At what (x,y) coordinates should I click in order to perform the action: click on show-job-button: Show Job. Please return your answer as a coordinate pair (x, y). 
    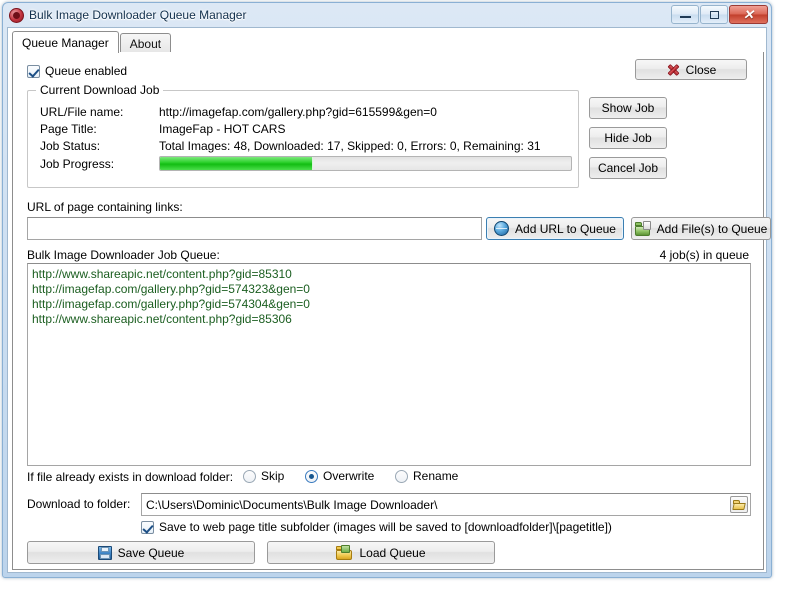
    Looking at the image, I should click on (628, 108).